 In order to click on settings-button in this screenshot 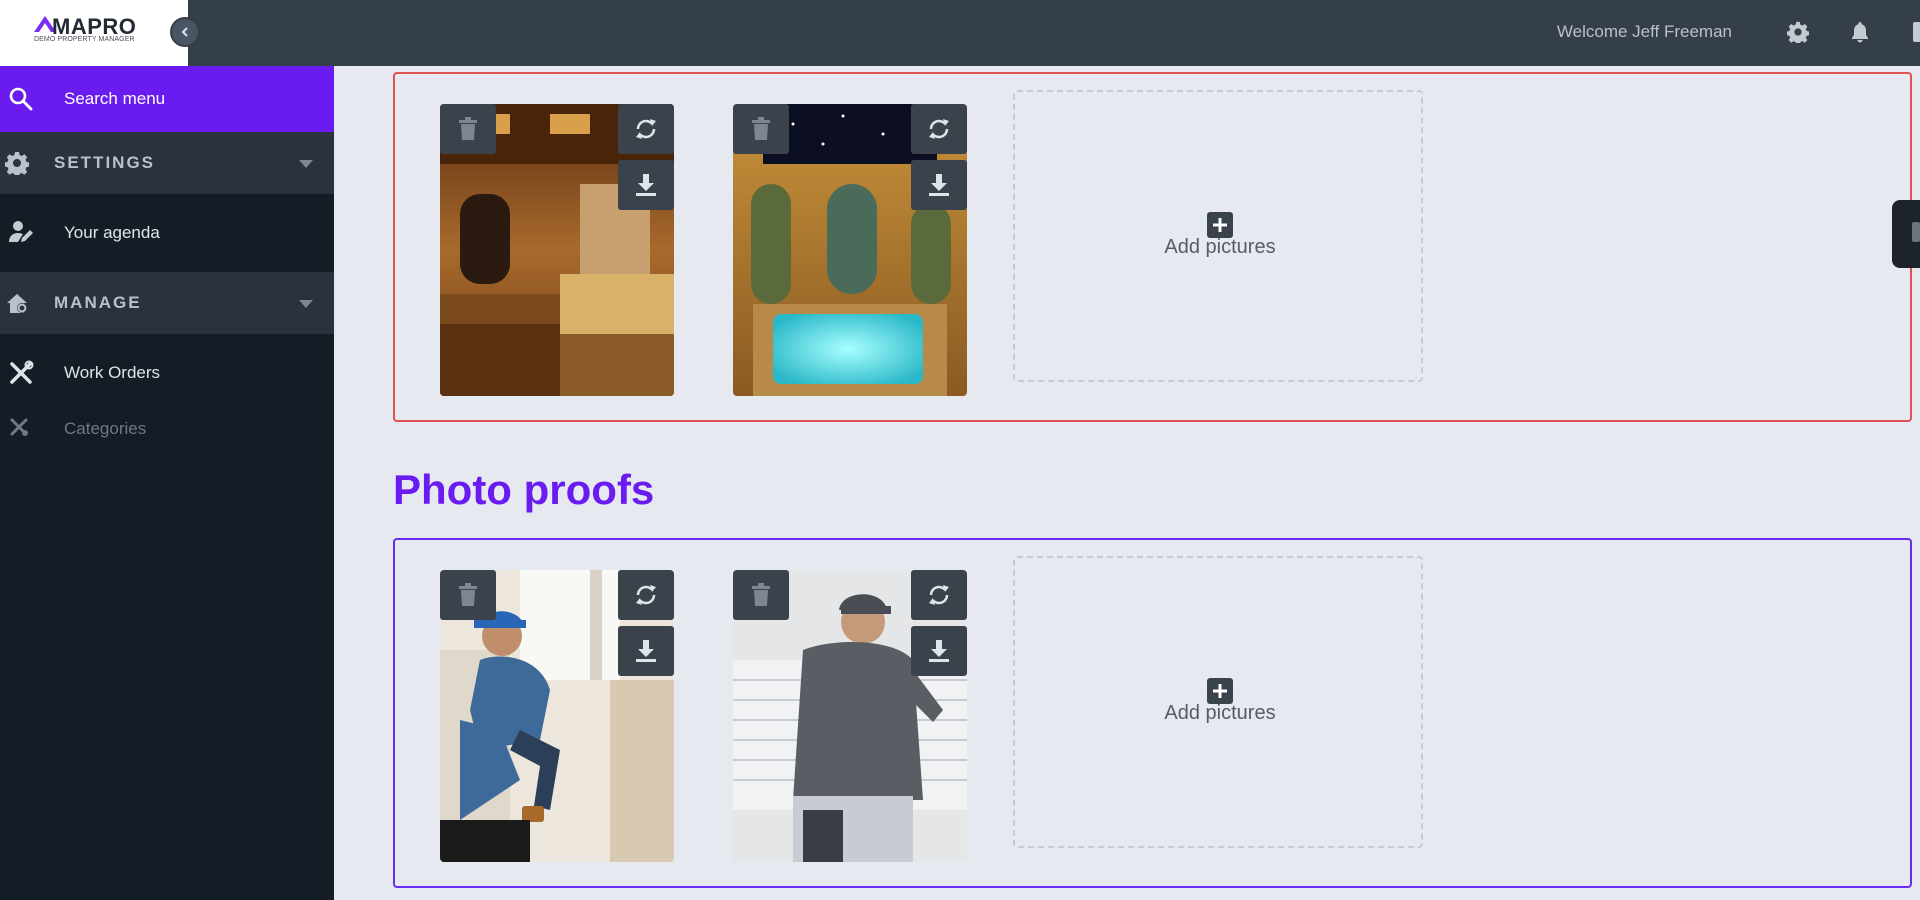, I will do `click(1798, 32)`.